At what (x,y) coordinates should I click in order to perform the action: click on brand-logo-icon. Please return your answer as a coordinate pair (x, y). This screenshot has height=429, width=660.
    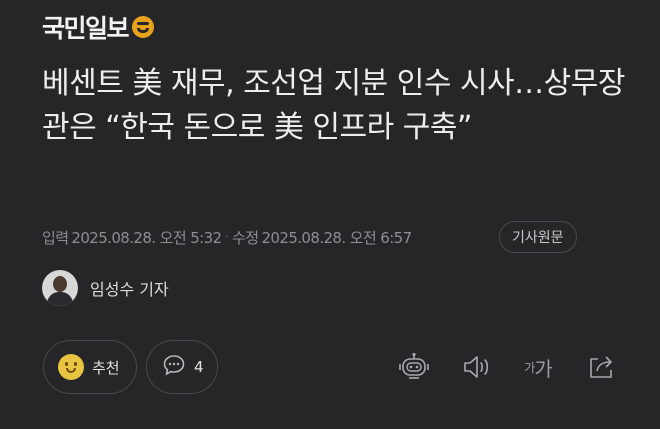
    Looking at the image, I should click on (143, 27).